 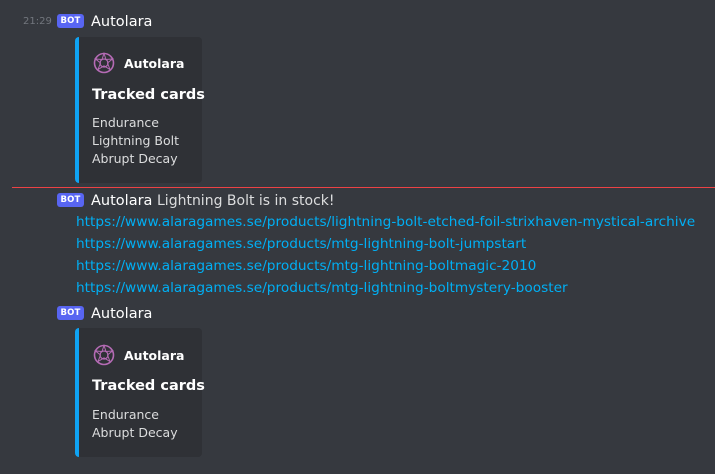 I want to click on tracked-card: Lightning Bolt, so click(x=136, y=140).